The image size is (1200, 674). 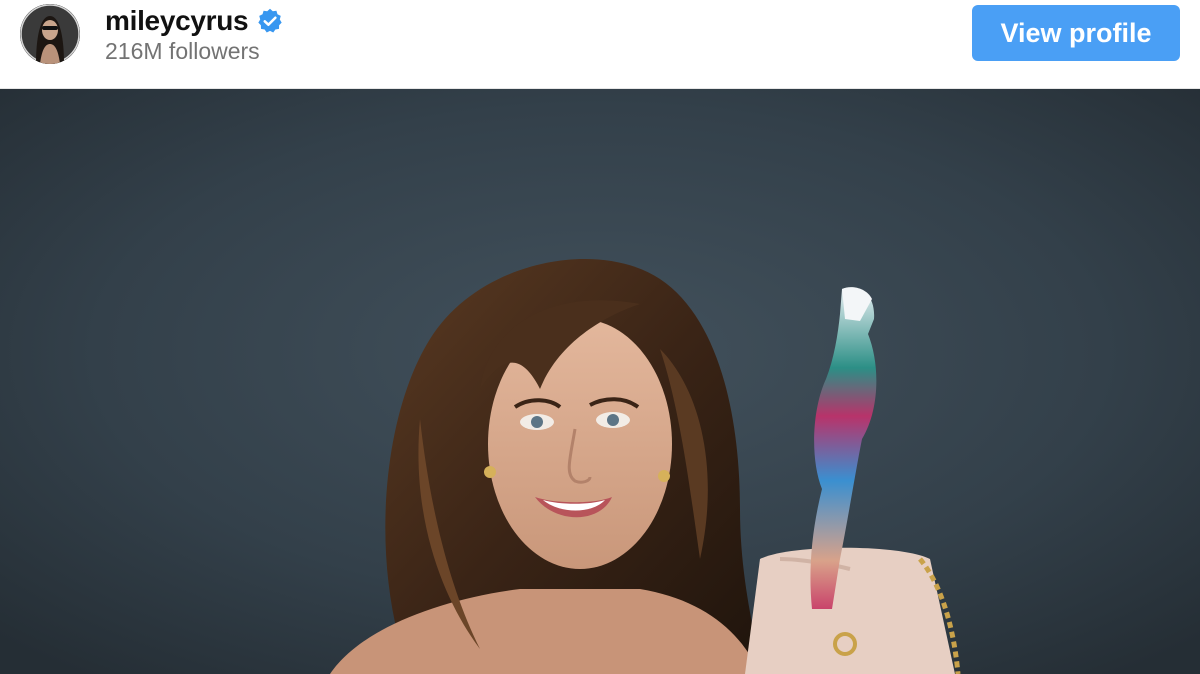 I want to click on profile-avatar, so click(x=50, y=34).